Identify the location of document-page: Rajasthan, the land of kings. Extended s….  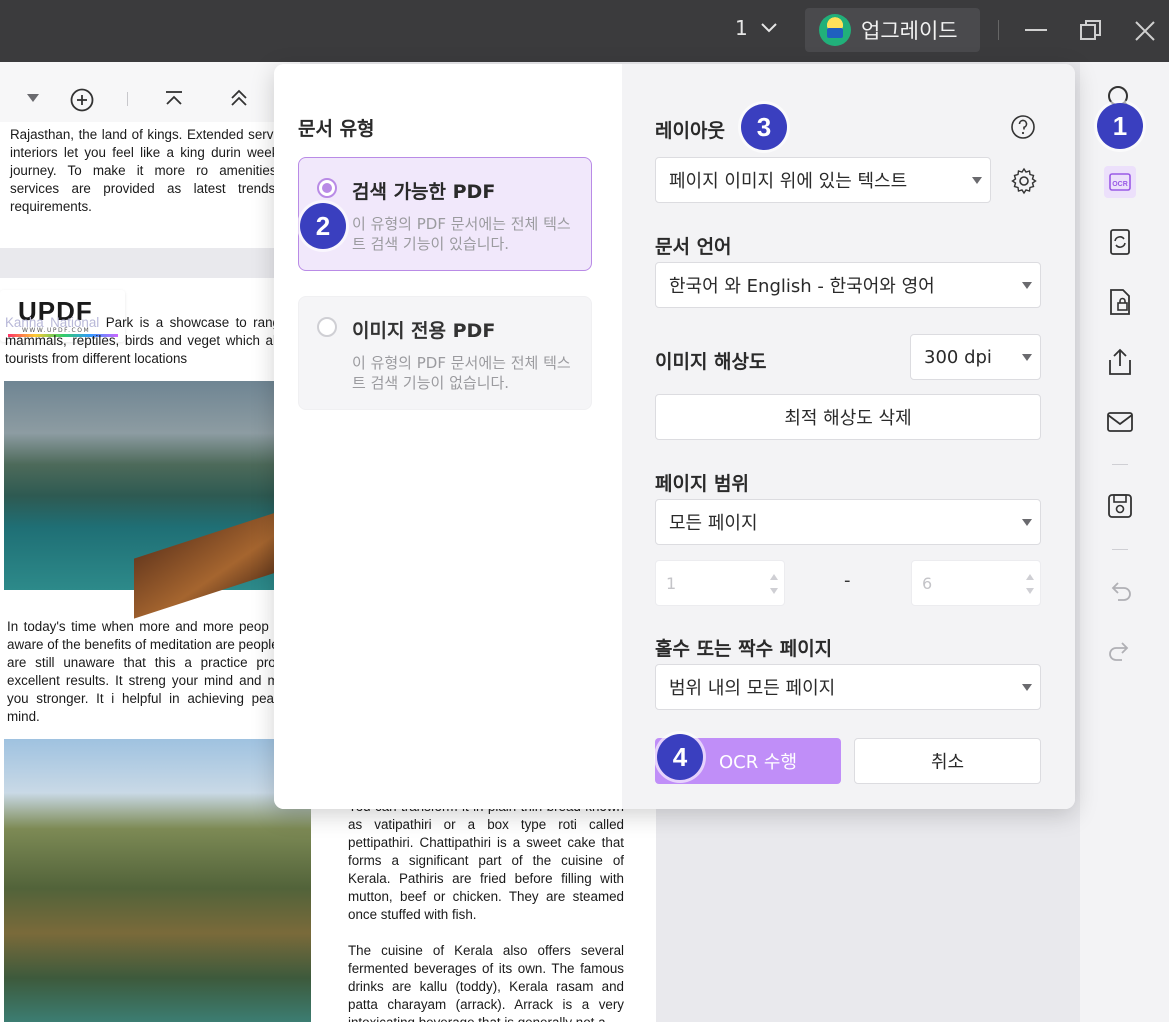
(155, 185).